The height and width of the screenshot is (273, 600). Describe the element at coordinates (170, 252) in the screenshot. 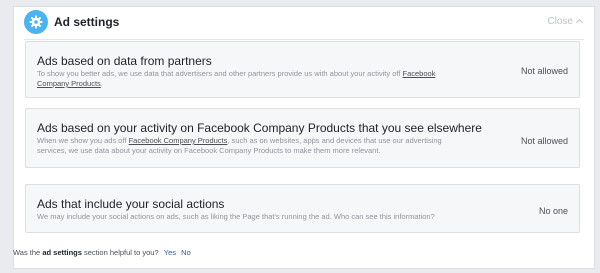

I see `feedback-yes-link: Yes` at that location.